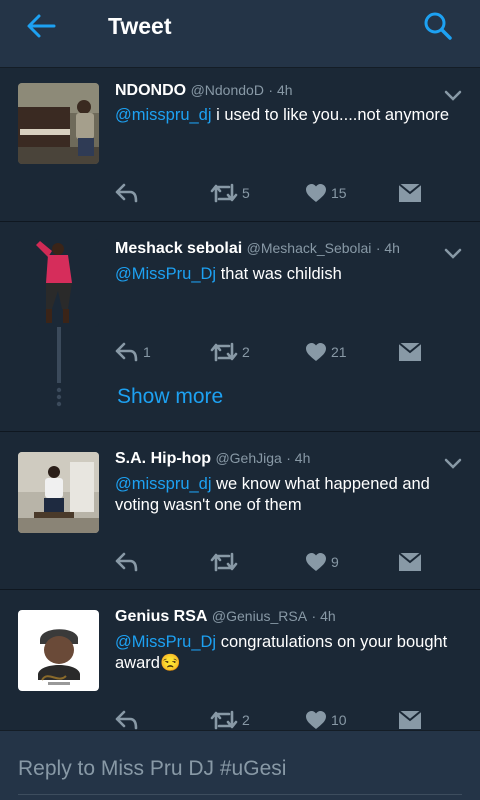 The height and width of the screenshot is (800, 480). Describe the element at coordinates (335, 562) in the screenshot. I see `like-count: 9` at that location.